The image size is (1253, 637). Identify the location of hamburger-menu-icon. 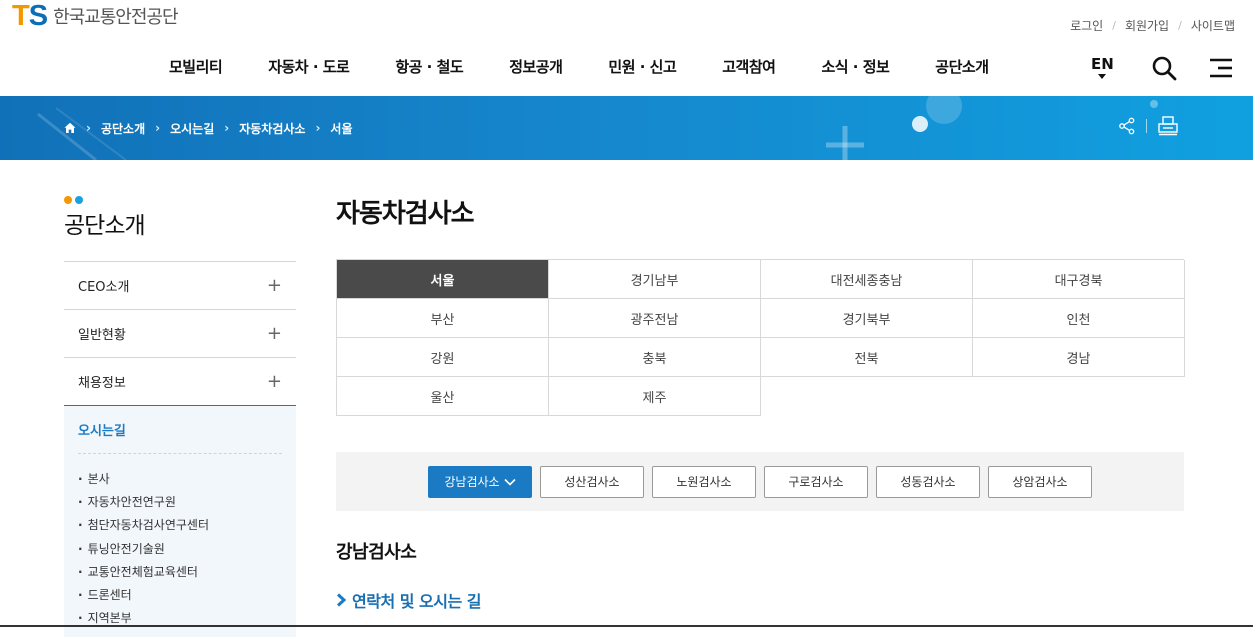
(1221, 68).